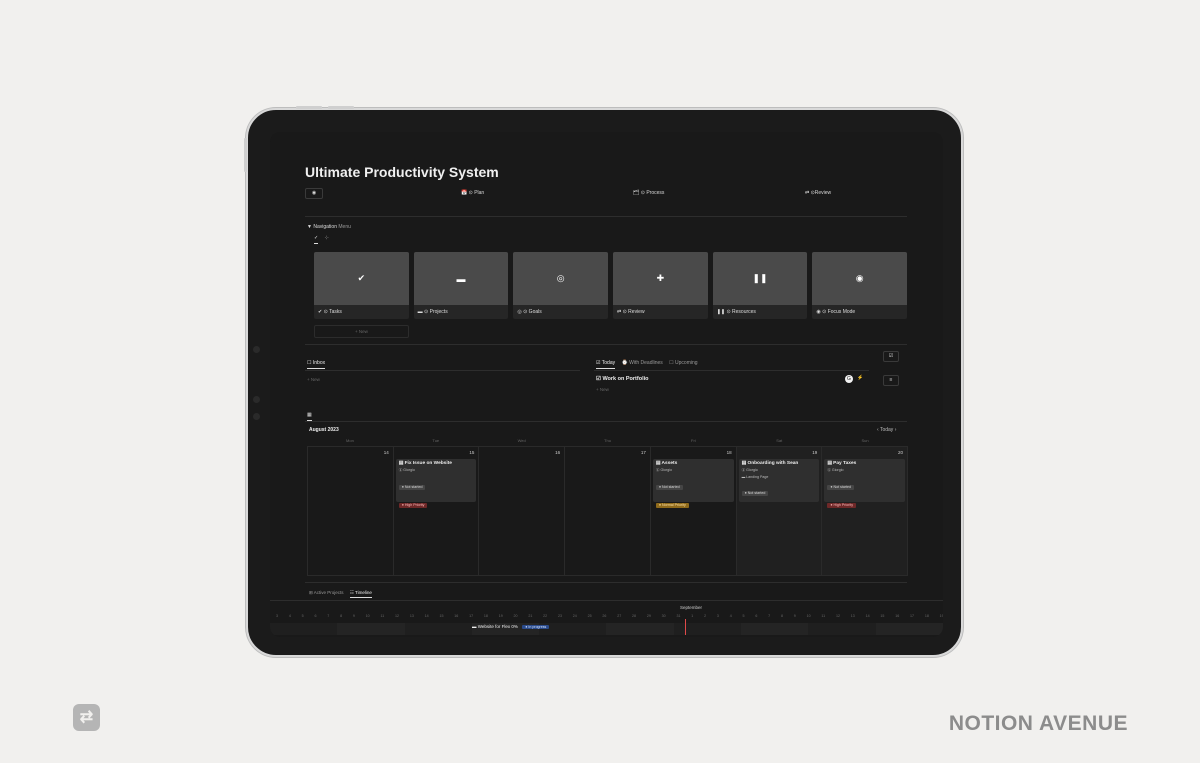 This screenshot has width=1200, height=763. Describe the element at coordinates (882, 616) in the screenshot. I see `timeline-day-label: 15` at that location.